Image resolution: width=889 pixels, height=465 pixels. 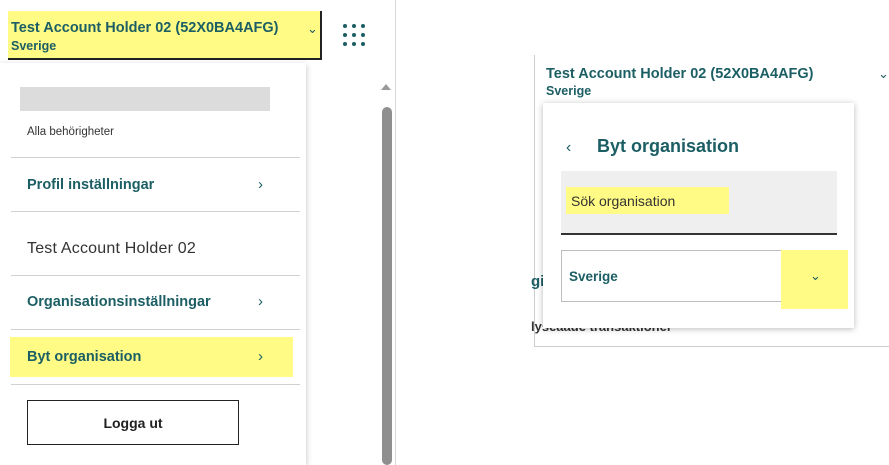 I want to click on back-chevron-icon: ‹, so click(x=568, y=148).